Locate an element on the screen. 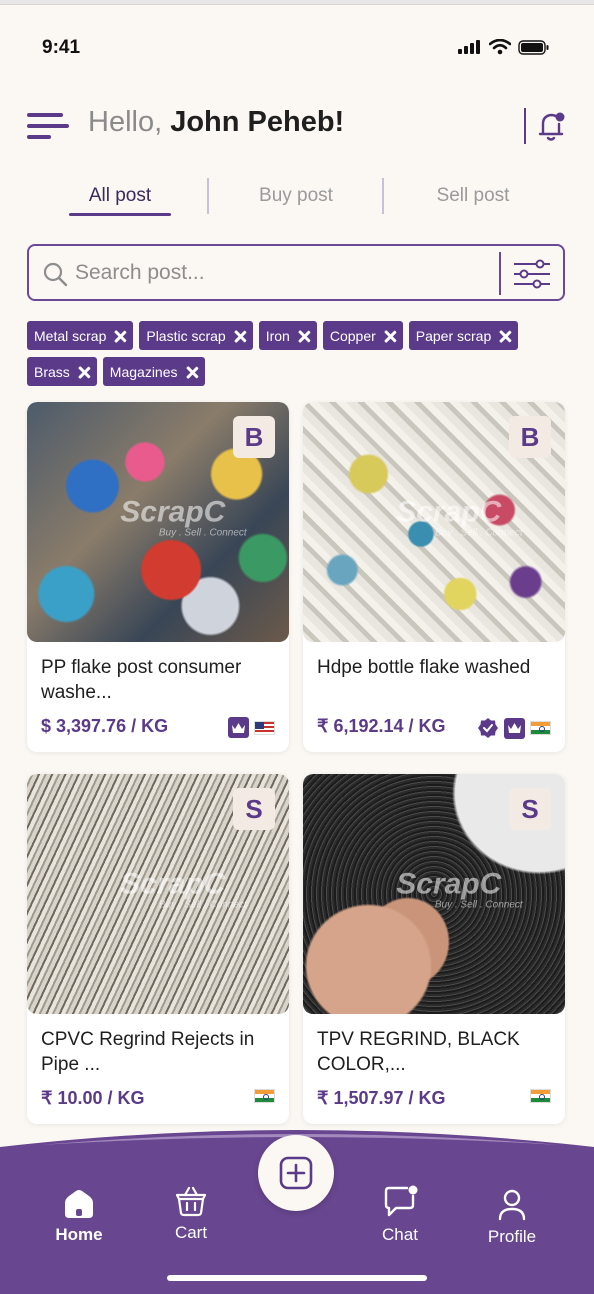 The image size is (594, 1294). chip-metal-scrap: Metal scrap is located at coordinates (80, 335).